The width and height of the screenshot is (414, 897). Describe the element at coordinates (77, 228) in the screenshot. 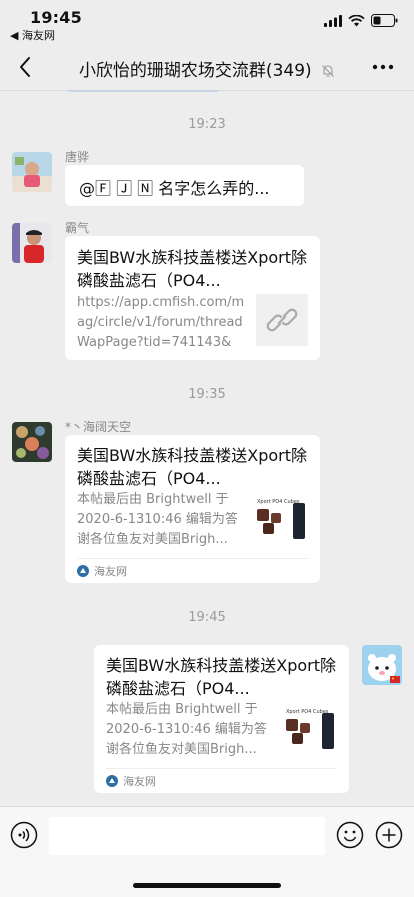

I see `sender-name: 霸气` at that location.